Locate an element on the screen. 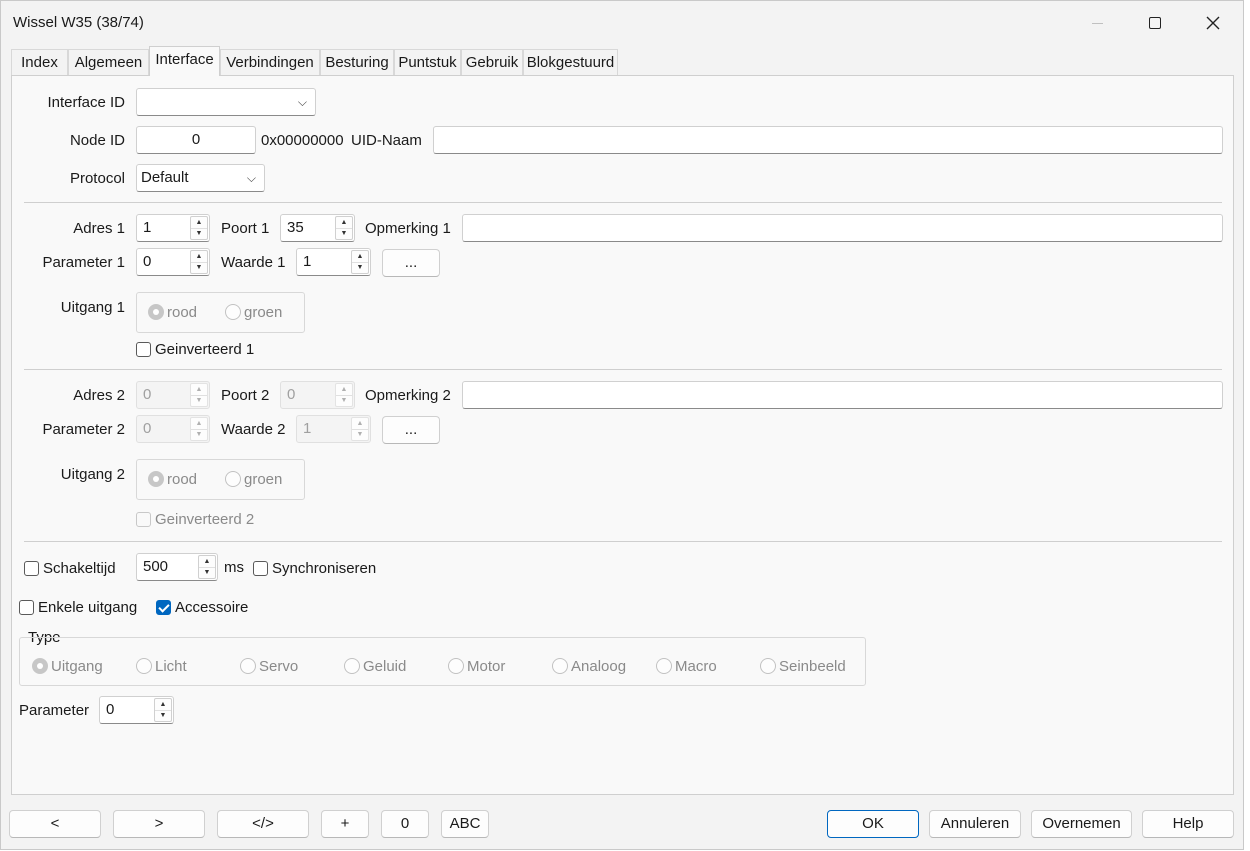  minimize-button is located at coordinates (1097, 23).